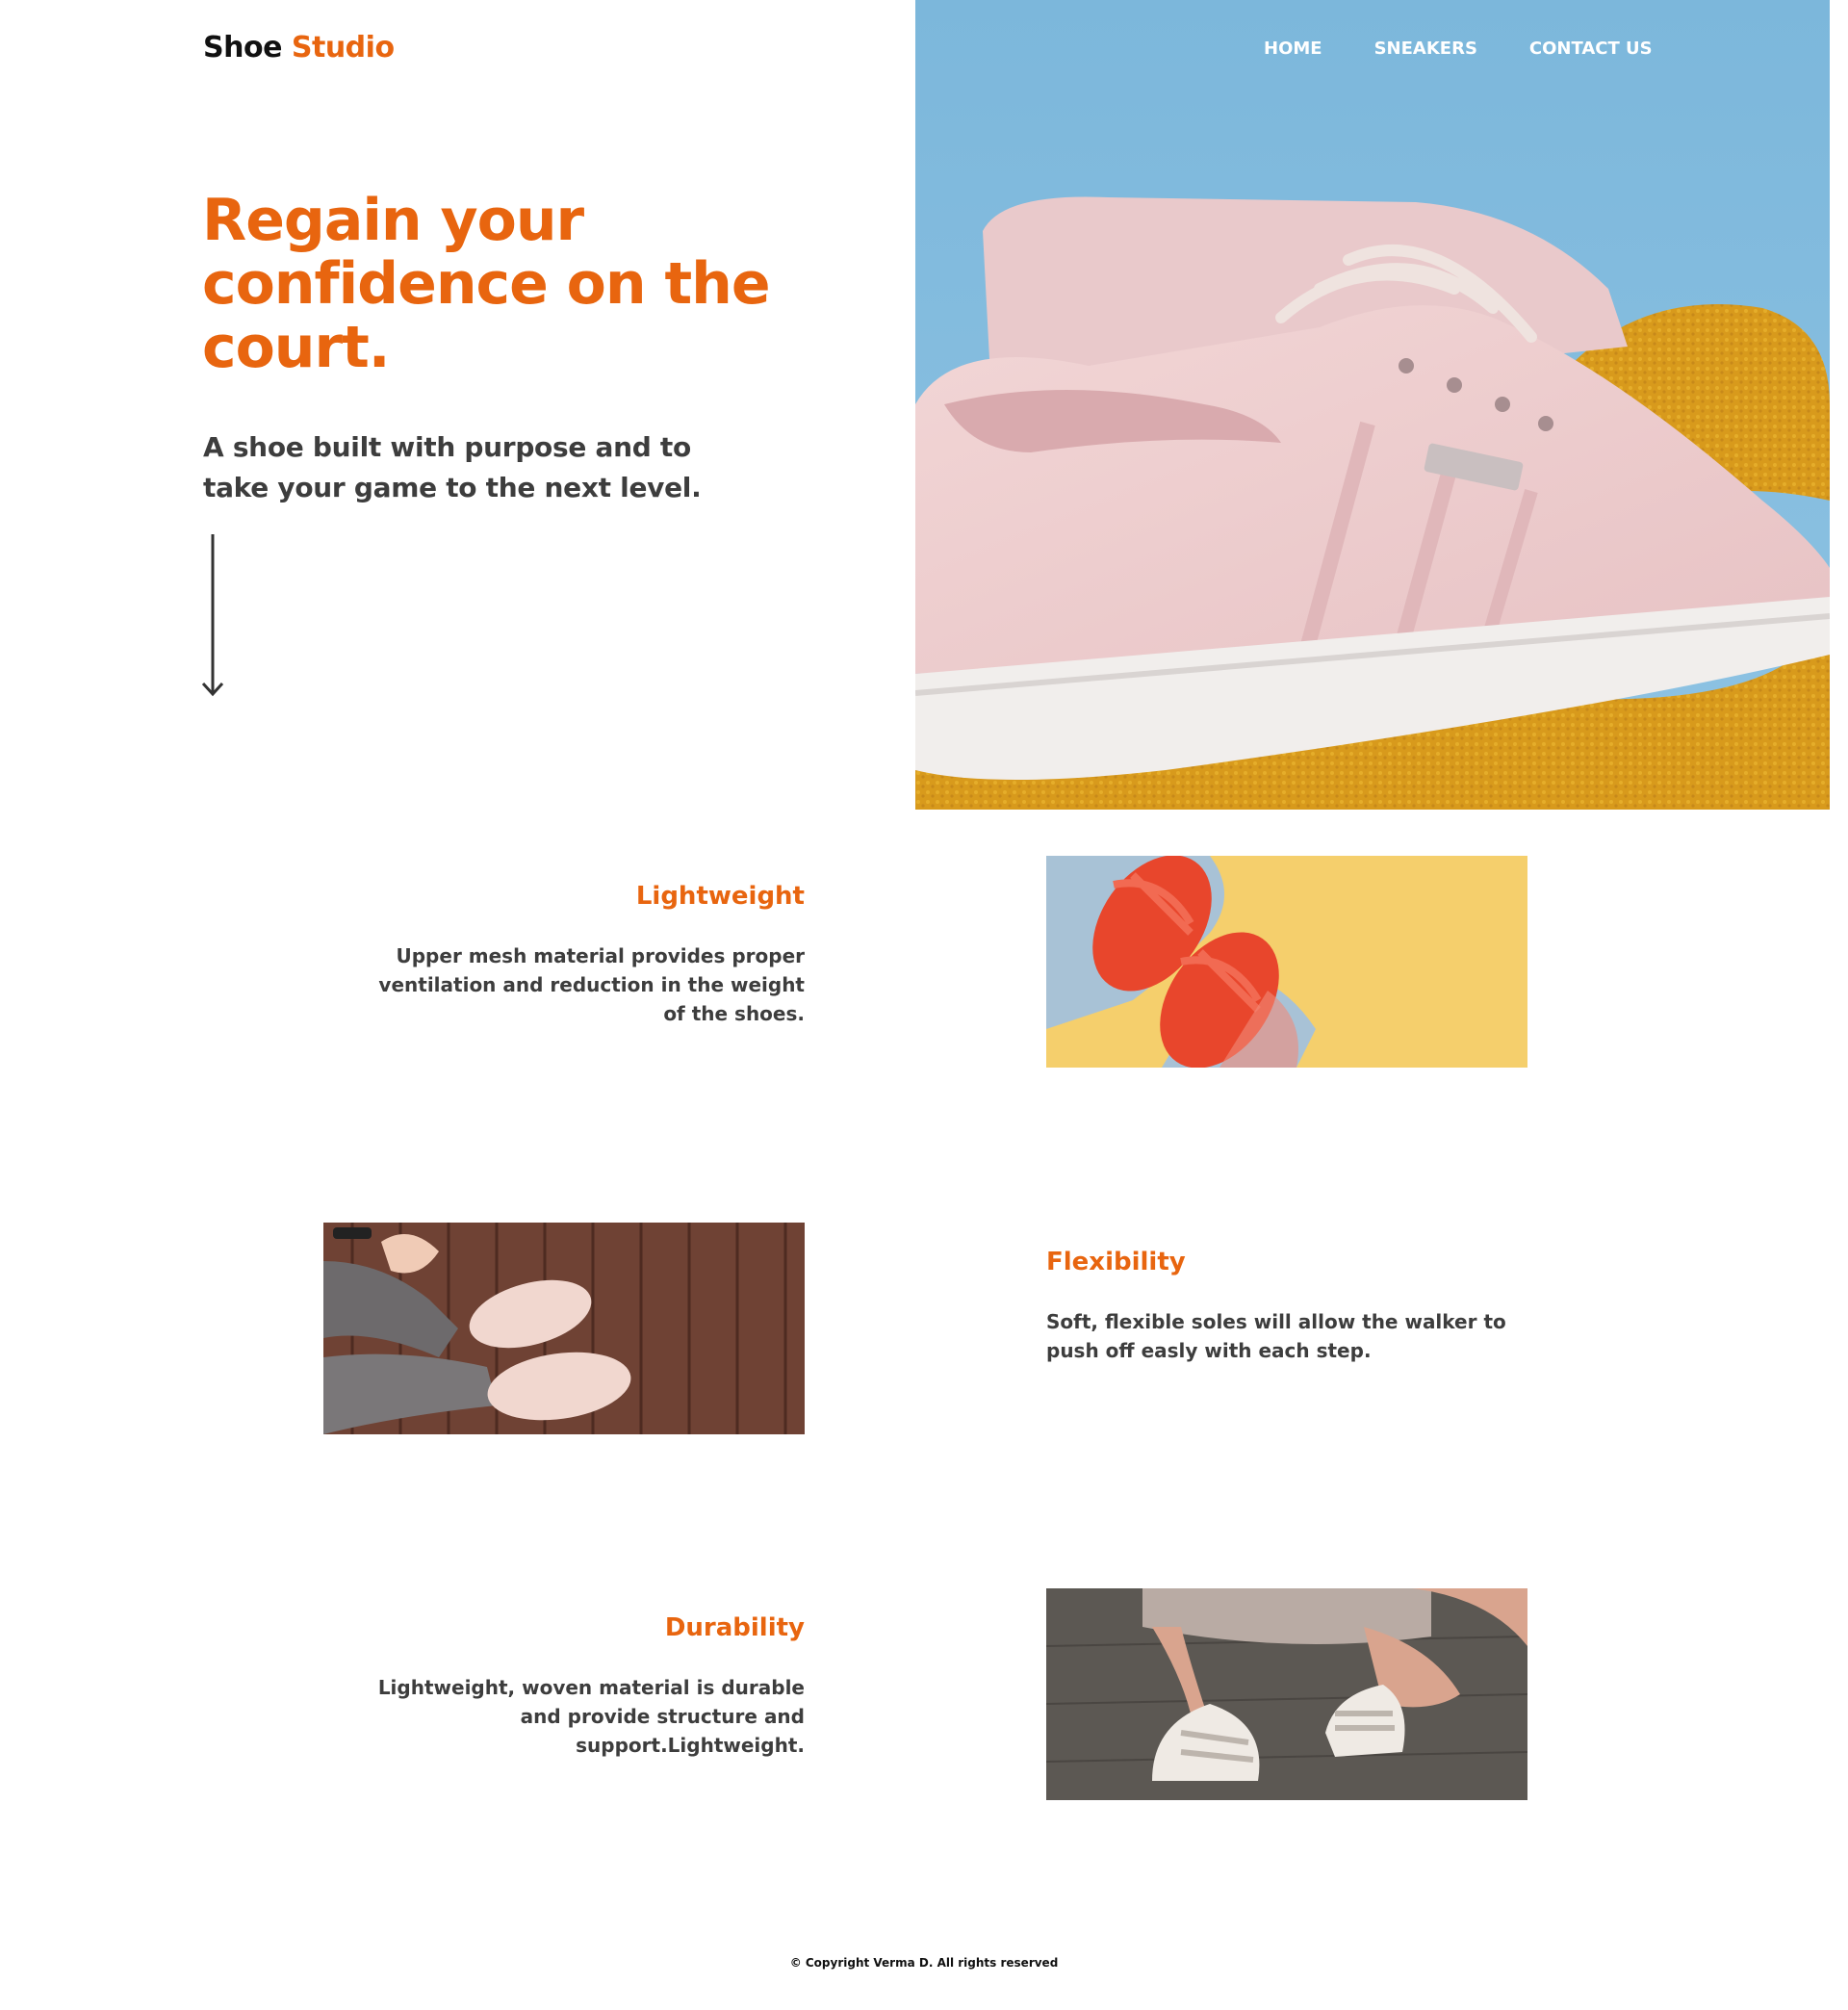  What do you see at coordinates (212, 616) in the screenshot?
I see `arrow-down-icon` at bounding box center [212, 616].